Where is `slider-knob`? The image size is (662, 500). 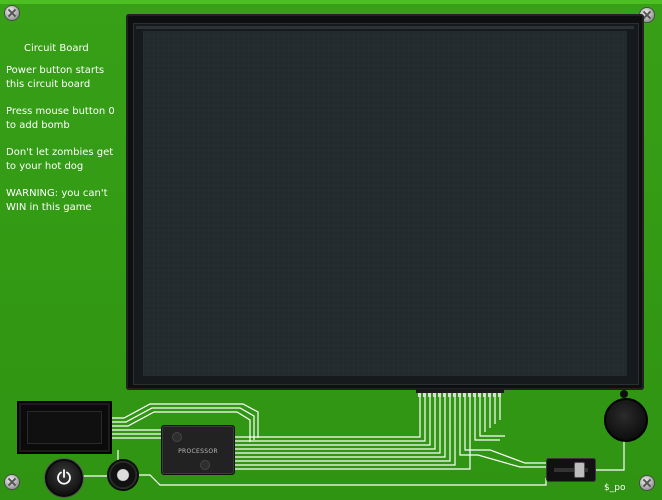
slider-knob is located at coordinates (579, 470).